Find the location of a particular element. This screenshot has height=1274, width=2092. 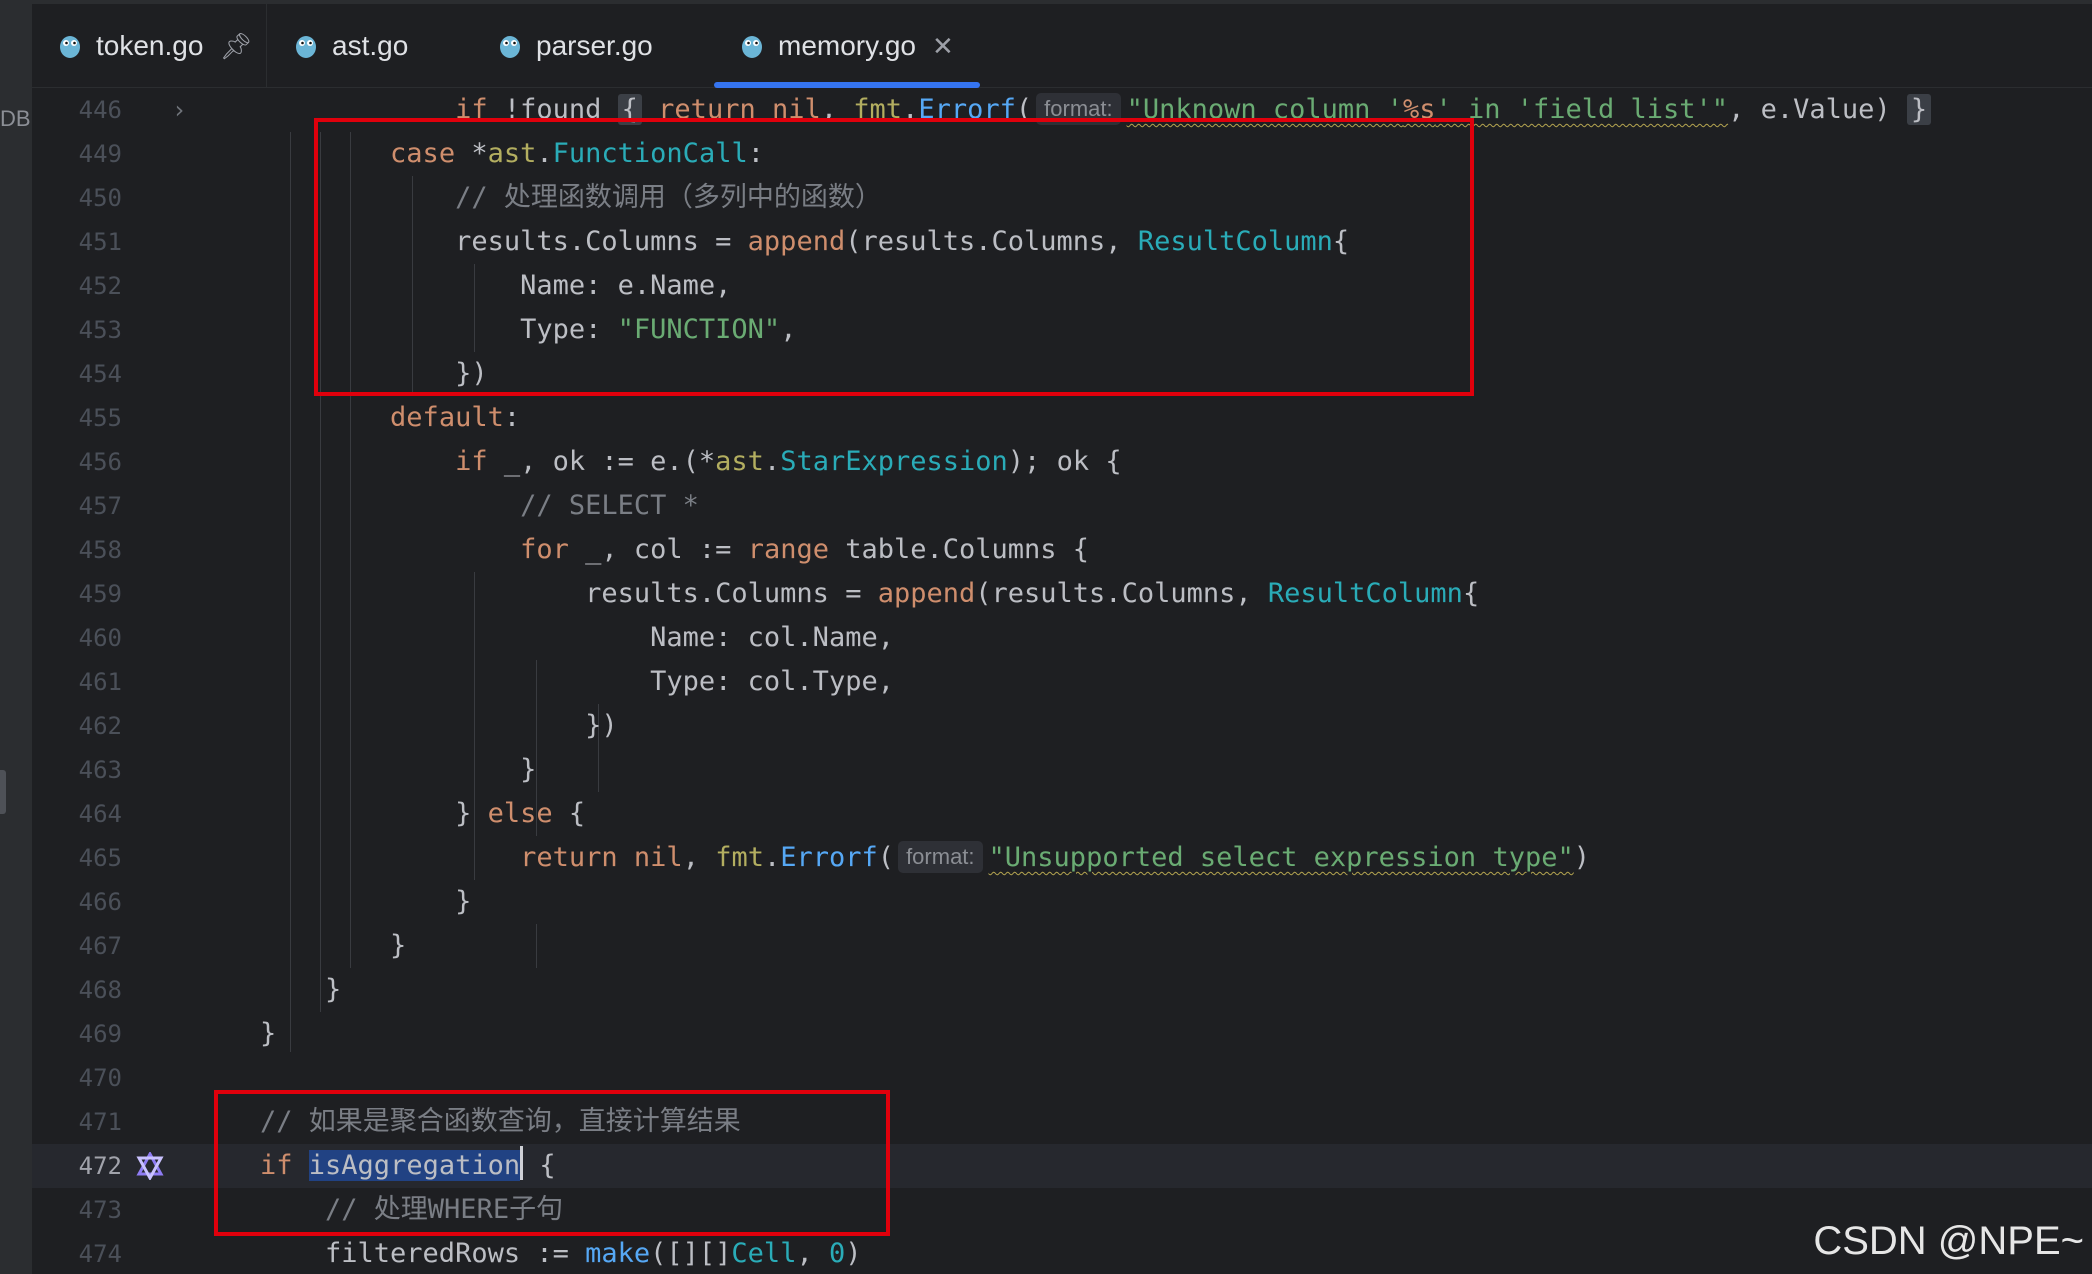

code-token: if is located at coordinates (471, 461).